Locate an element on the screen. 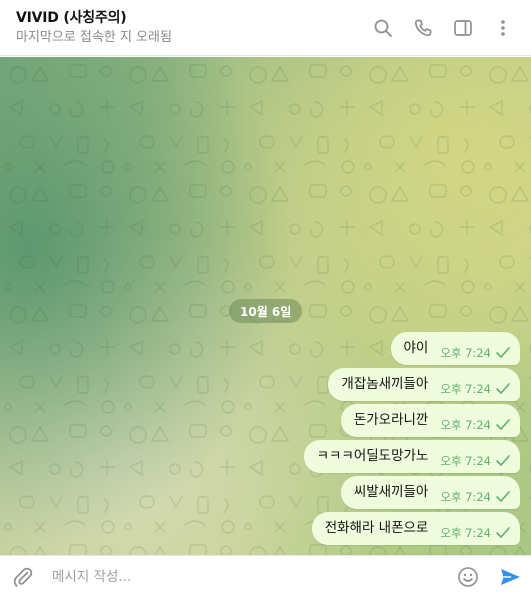 The width and height of the screenshot is (531, 598). smiley-icon is located at coordinates (468, 577).